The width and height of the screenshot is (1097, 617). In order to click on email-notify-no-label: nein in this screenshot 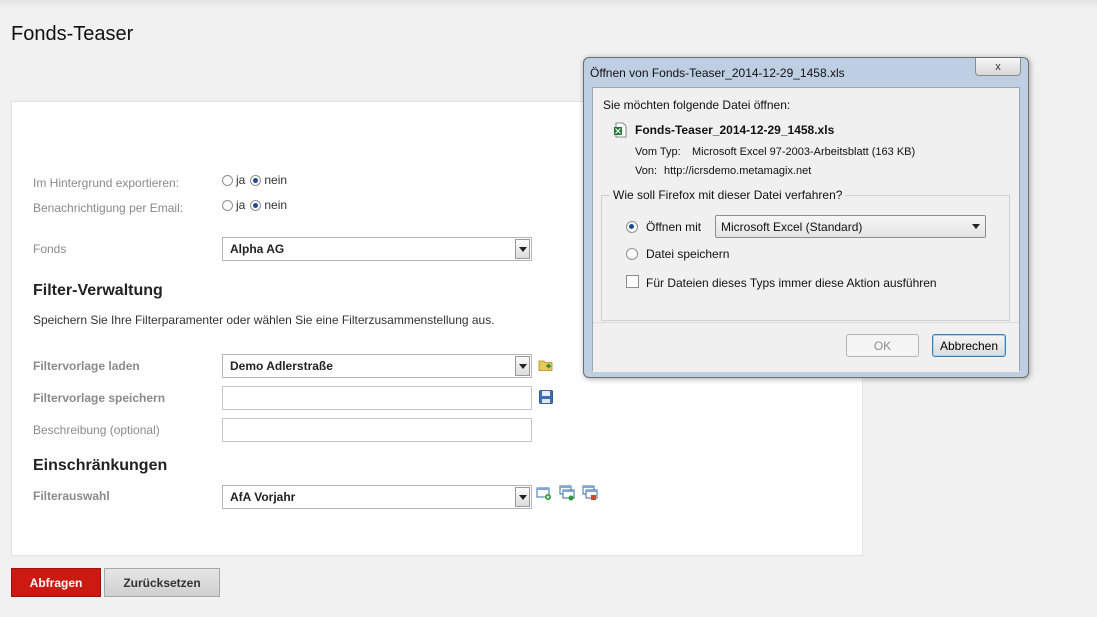, I will do `click(275, 205)`.